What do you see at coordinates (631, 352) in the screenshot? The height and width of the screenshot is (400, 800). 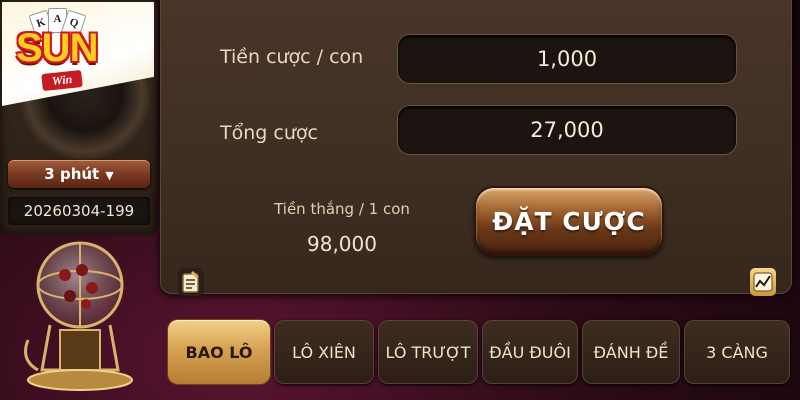 I see `tab-danh-de: ĐÁNH ĐỀ` at bounding box center [631, 352].